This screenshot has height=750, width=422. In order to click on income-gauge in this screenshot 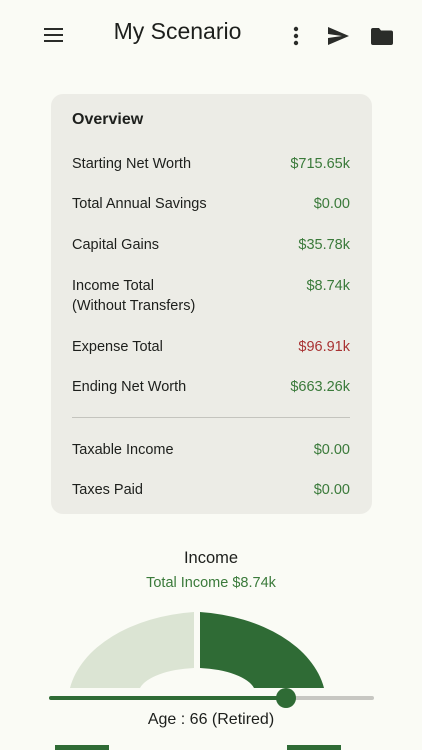, I will do `click(211, 660)`.